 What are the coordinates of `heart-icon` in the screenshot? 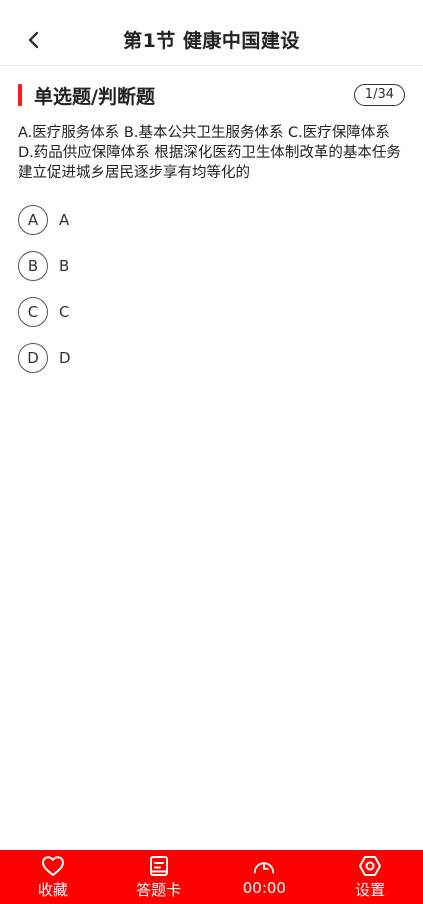 It's located at (53, 866).